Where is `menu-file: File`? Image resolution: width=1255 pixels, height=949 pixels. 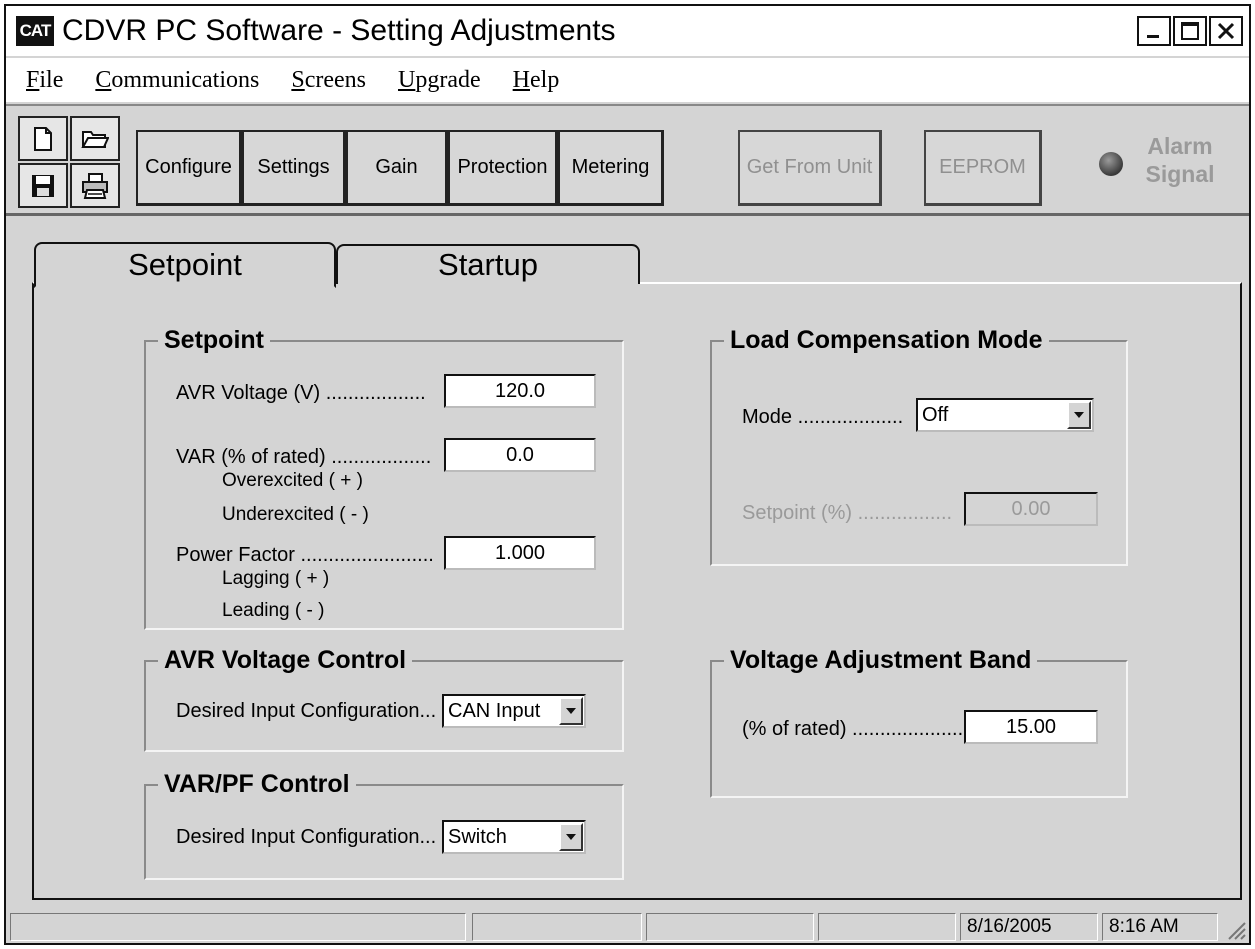 menu-file: File is located at coordinates (44, 80).